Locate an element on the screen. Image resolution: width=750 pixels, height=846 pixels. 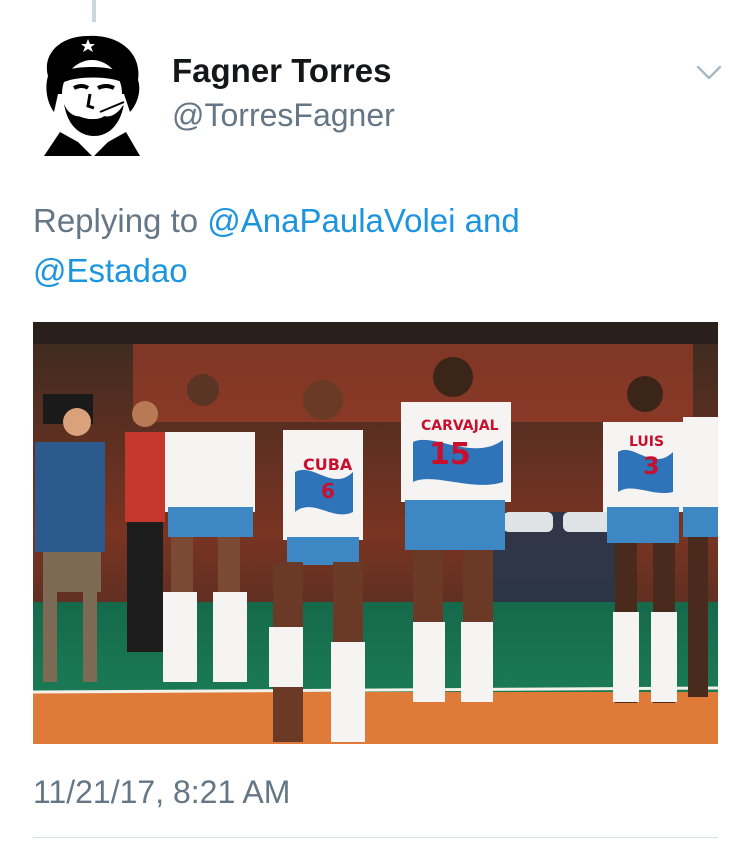
reply-conjunction: and is located at coordinates (492, 220).